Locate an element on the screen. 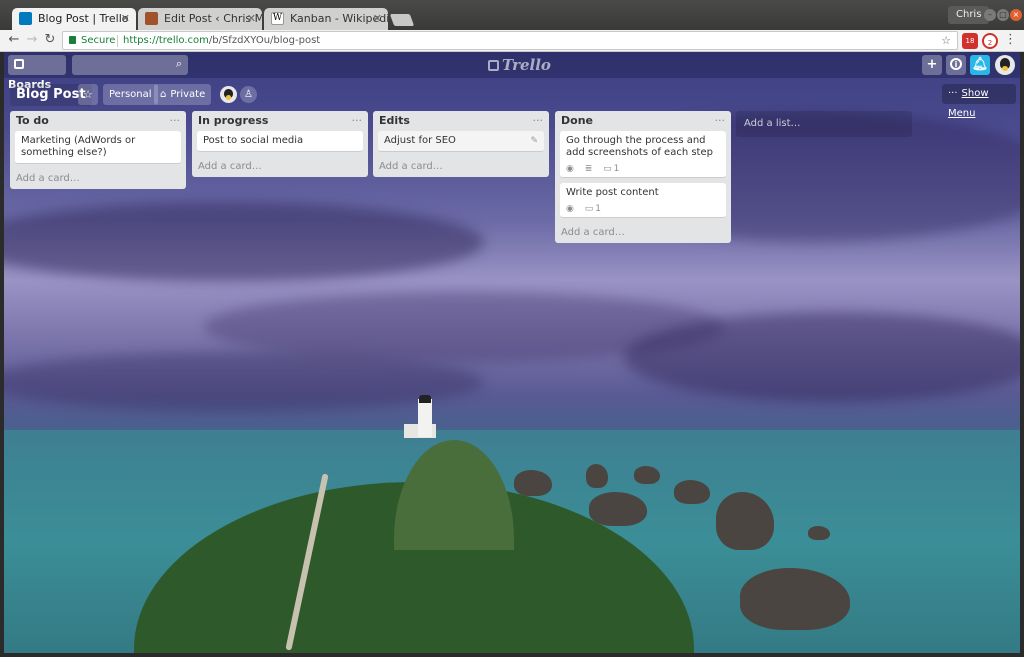  card-title: Marketing (AdWords or something else?) is located at coordinates (78, 146).